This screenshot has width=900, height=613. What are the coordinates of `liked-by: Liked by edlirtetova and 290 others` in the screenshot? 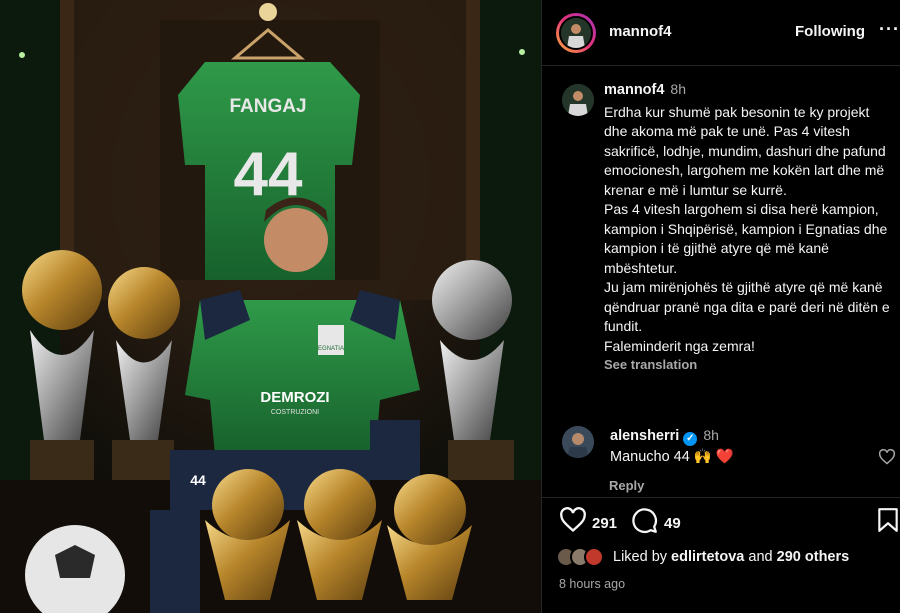 It's located at (726, 558).